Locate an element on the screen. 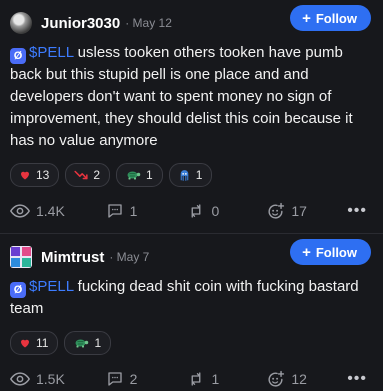  username: Mimtrust is located at coordinates (72, 257).